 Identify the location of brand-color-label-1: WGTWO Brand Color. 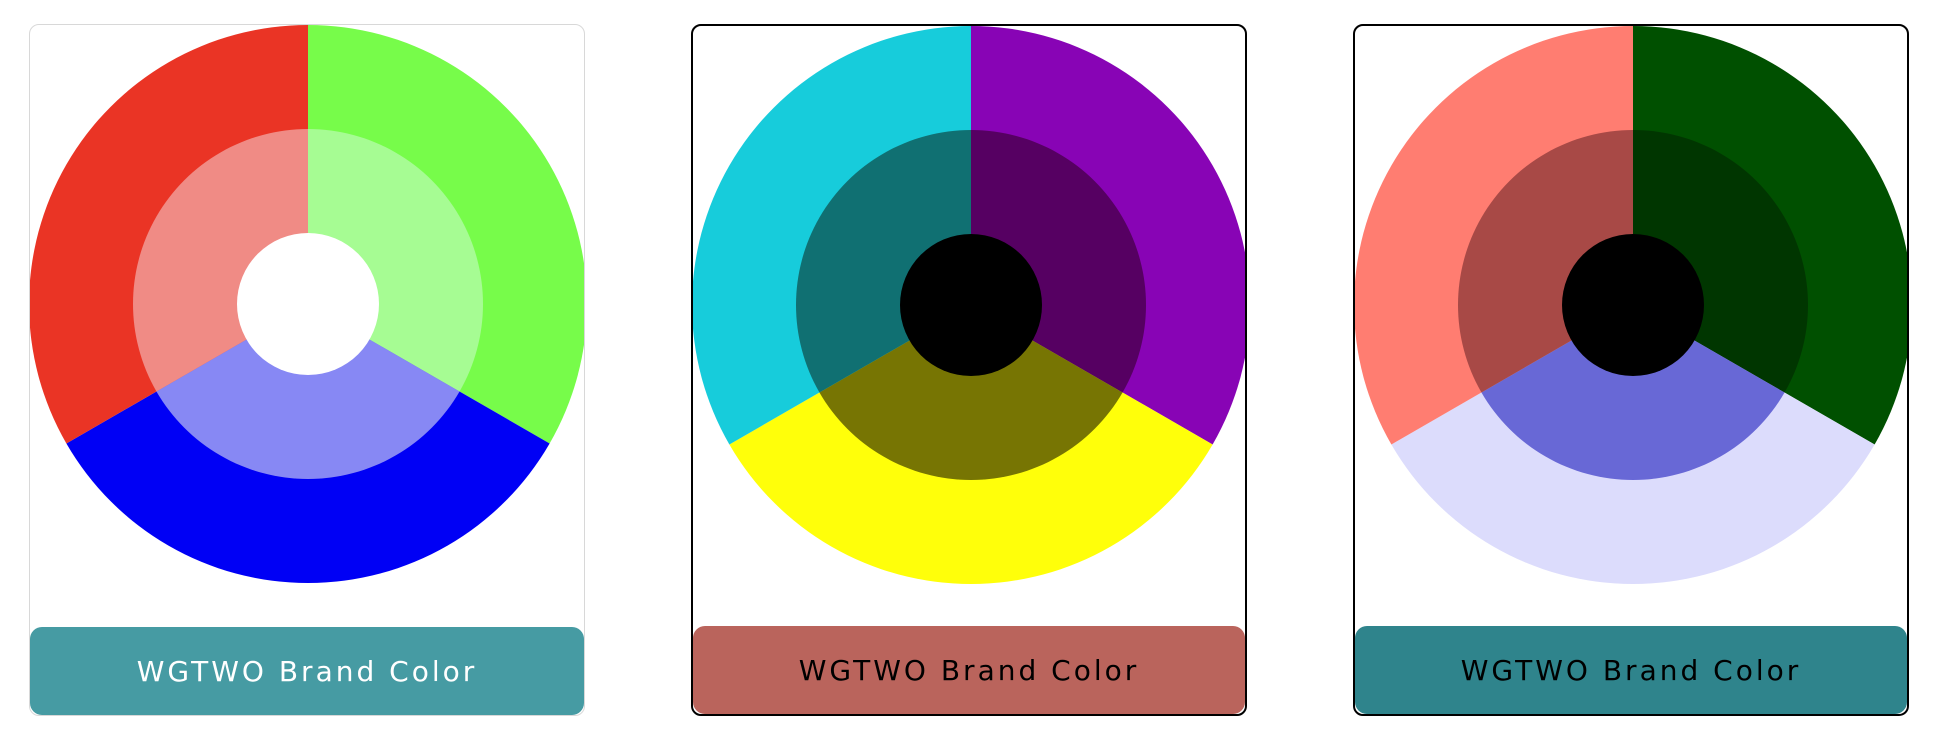
(307, 671).